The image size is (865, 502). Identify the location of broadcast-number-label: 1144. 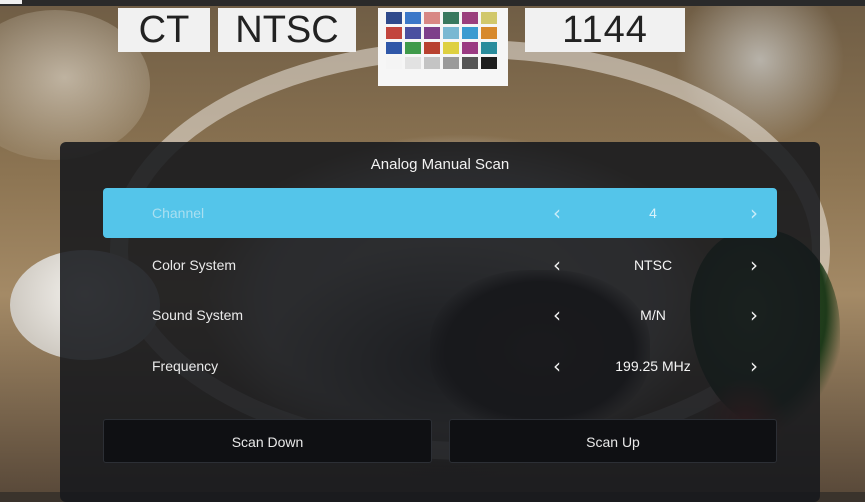
(605, 30).